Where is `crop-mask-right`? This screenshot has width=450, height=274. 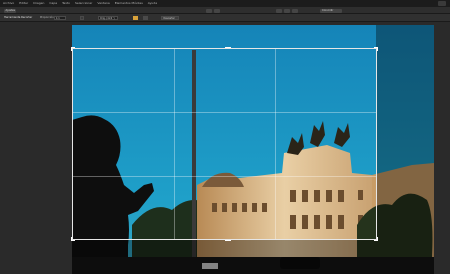
crop-mask-right is located at coordinates (405, 149).